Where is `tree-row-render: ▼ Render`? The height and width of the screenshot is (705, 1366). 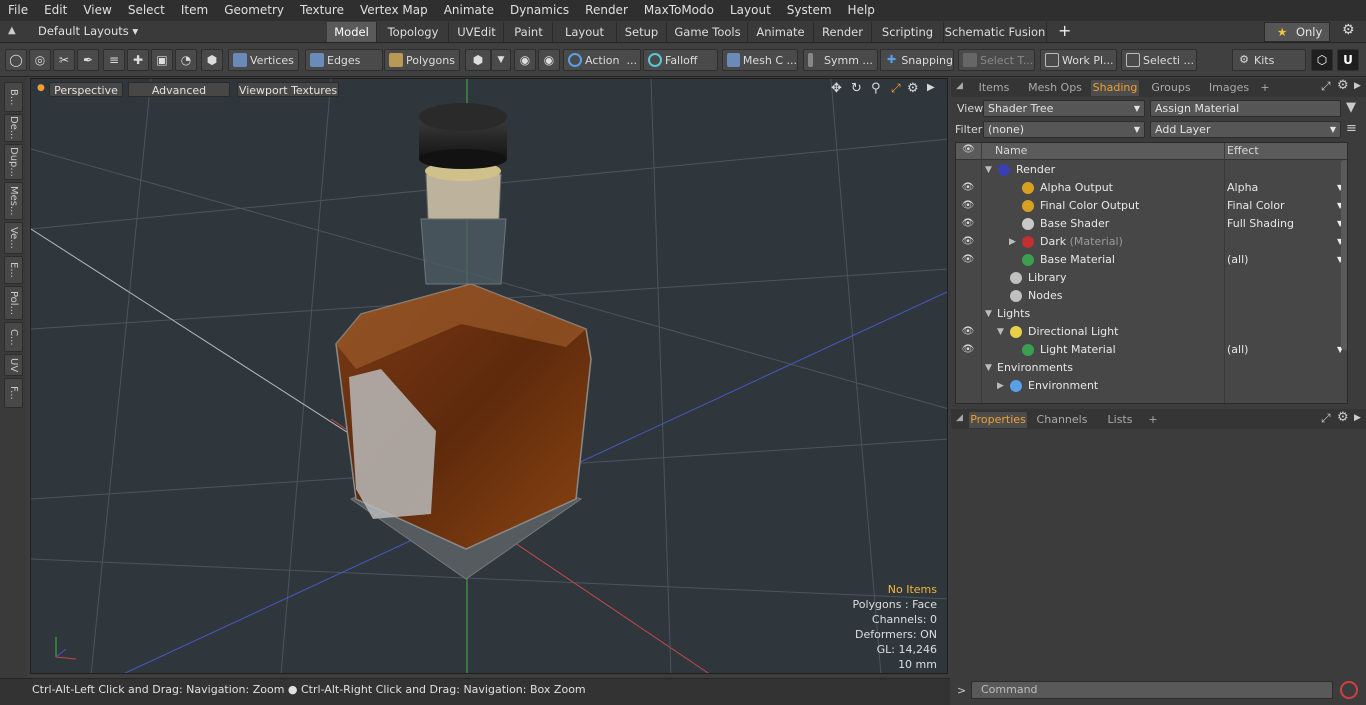
tree-row-render: ▼ Render is located at coordinates (1151, 170).